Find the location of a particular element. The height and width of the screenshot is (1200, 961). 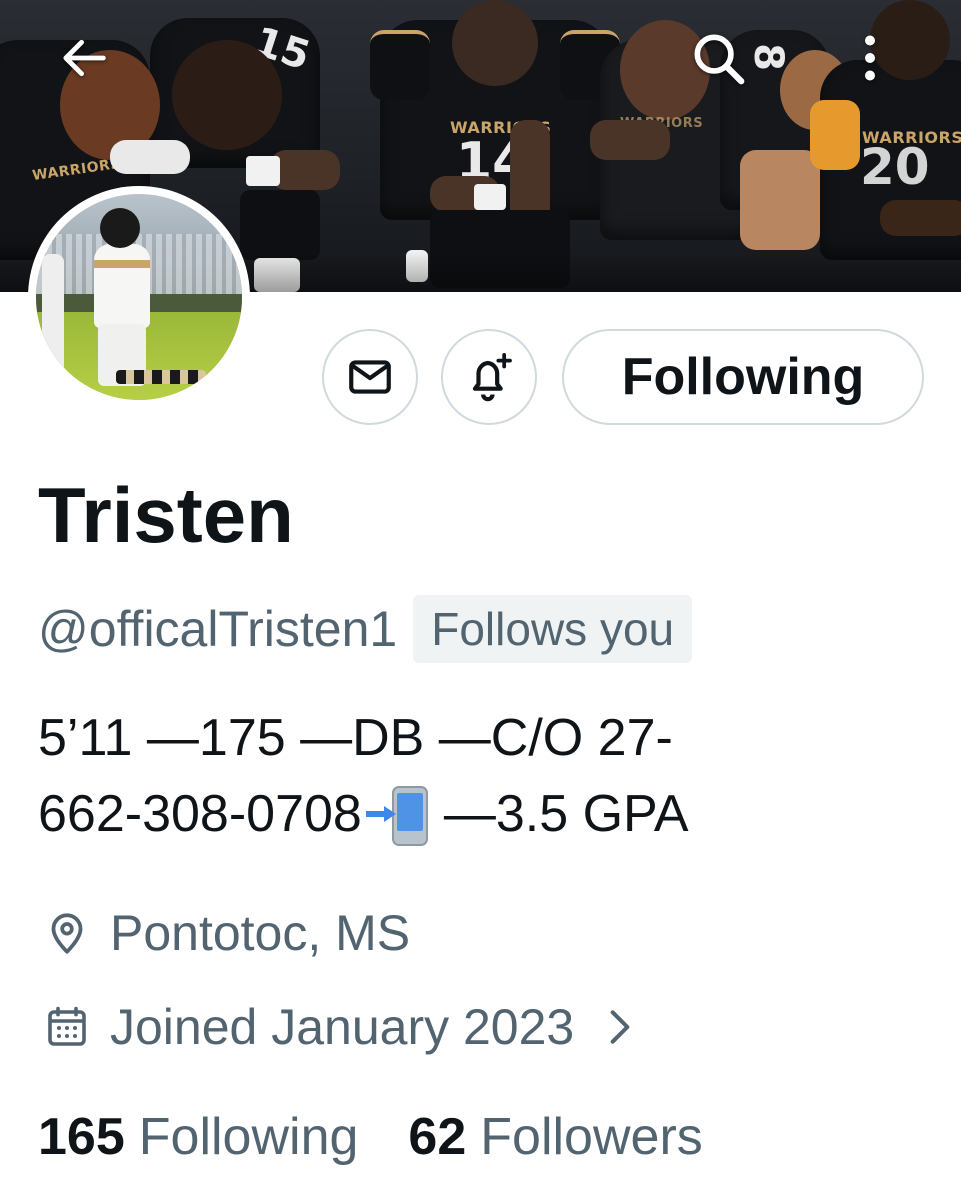

following-count: 165 is located at coordinates (81, 1137).